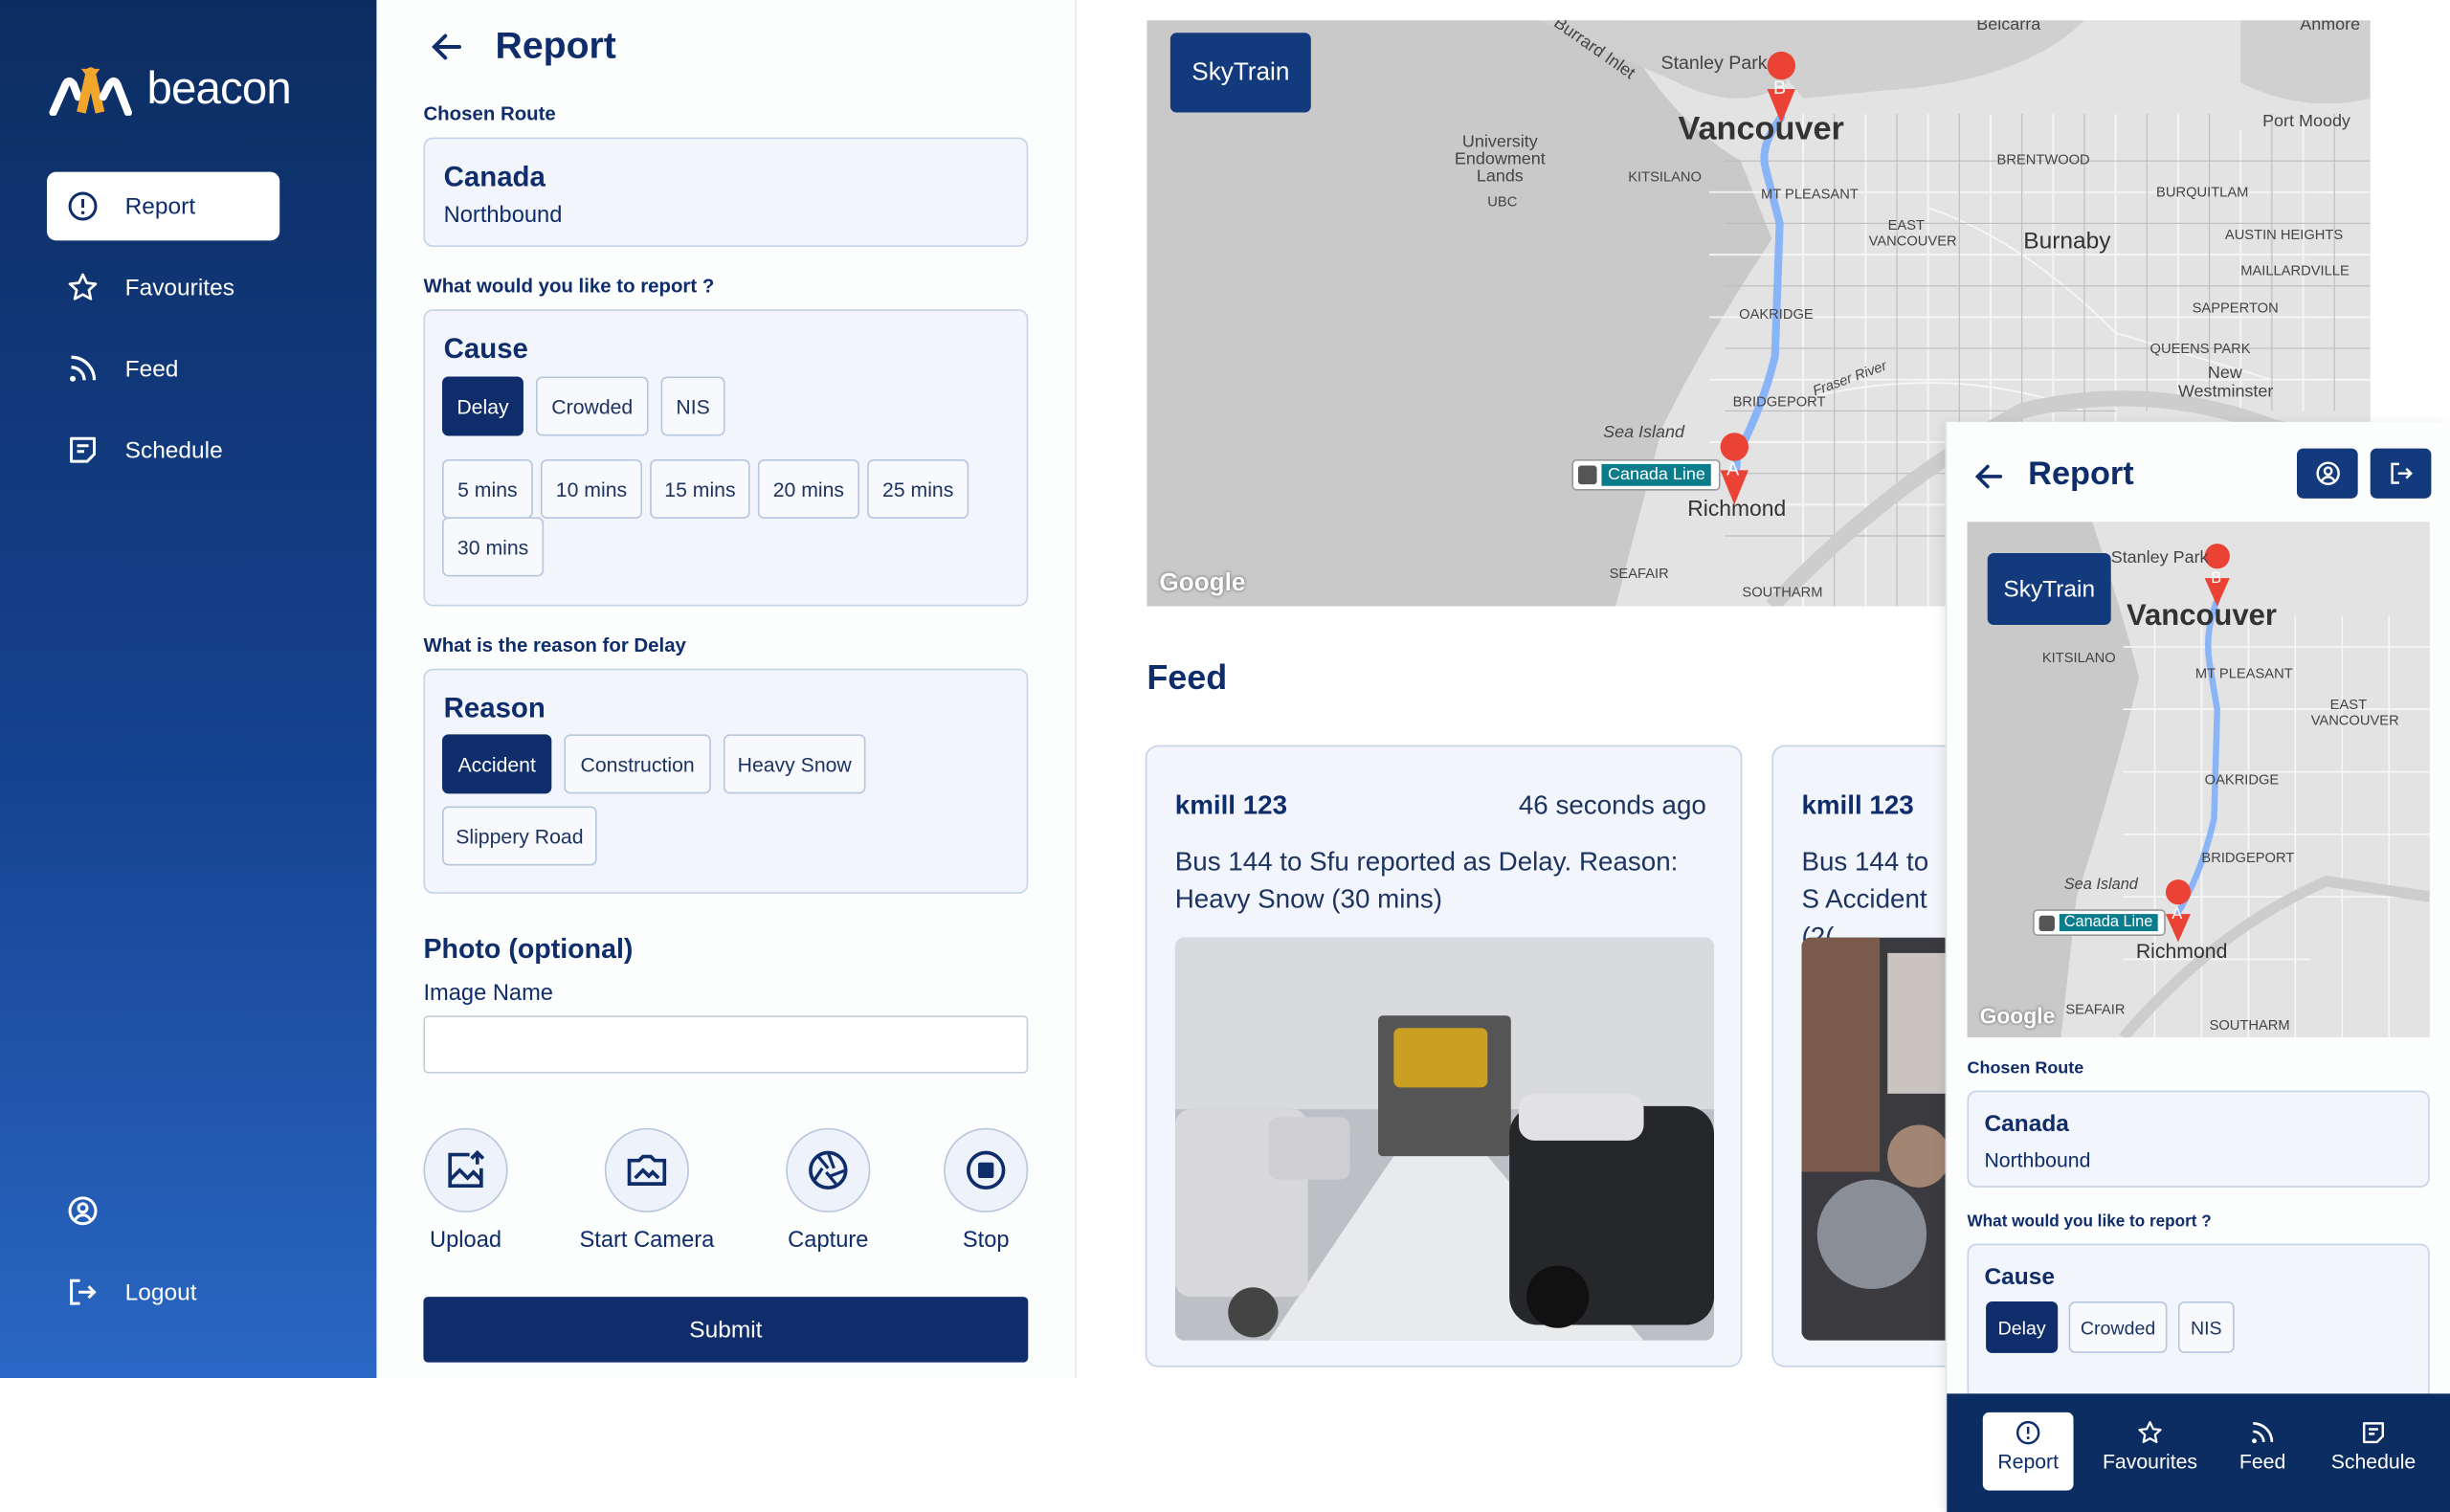  Describe the element at coordinates (808, 489) in the screenshot. I see `duration-chip-20: 20 mins` at that location.